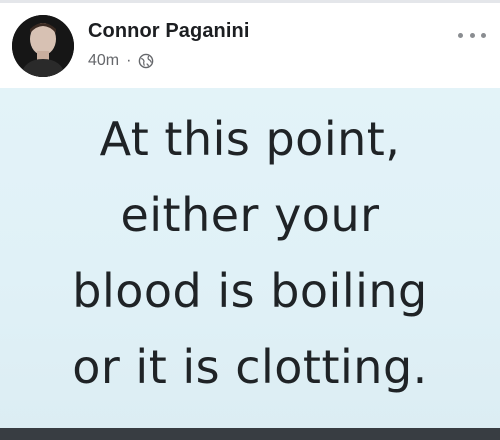 Image resolution: width=500 pixels, height=440 pixels. What do you see at coordinates (250, 291) in the screenshot?
I see `quote-line-3: blood is boiling` at bounding box center [250, 291].